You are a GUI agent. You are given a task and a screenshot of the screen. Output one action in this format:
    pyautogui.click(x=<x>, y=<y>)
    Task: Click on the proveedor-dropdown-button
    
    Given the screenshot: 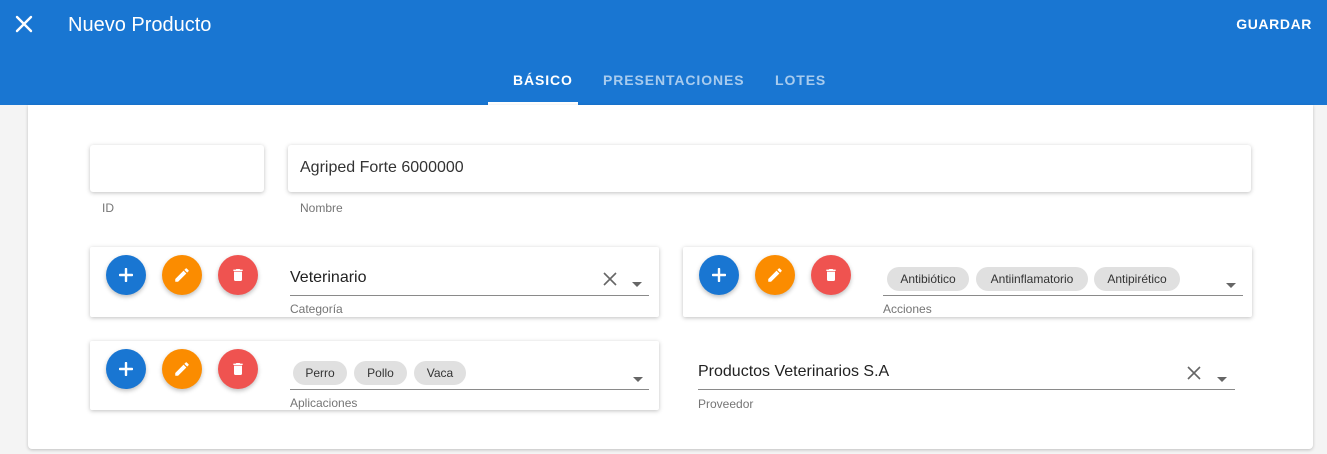 What is the action you would take?
    pyautogui.click(x=1222, y=379)
    